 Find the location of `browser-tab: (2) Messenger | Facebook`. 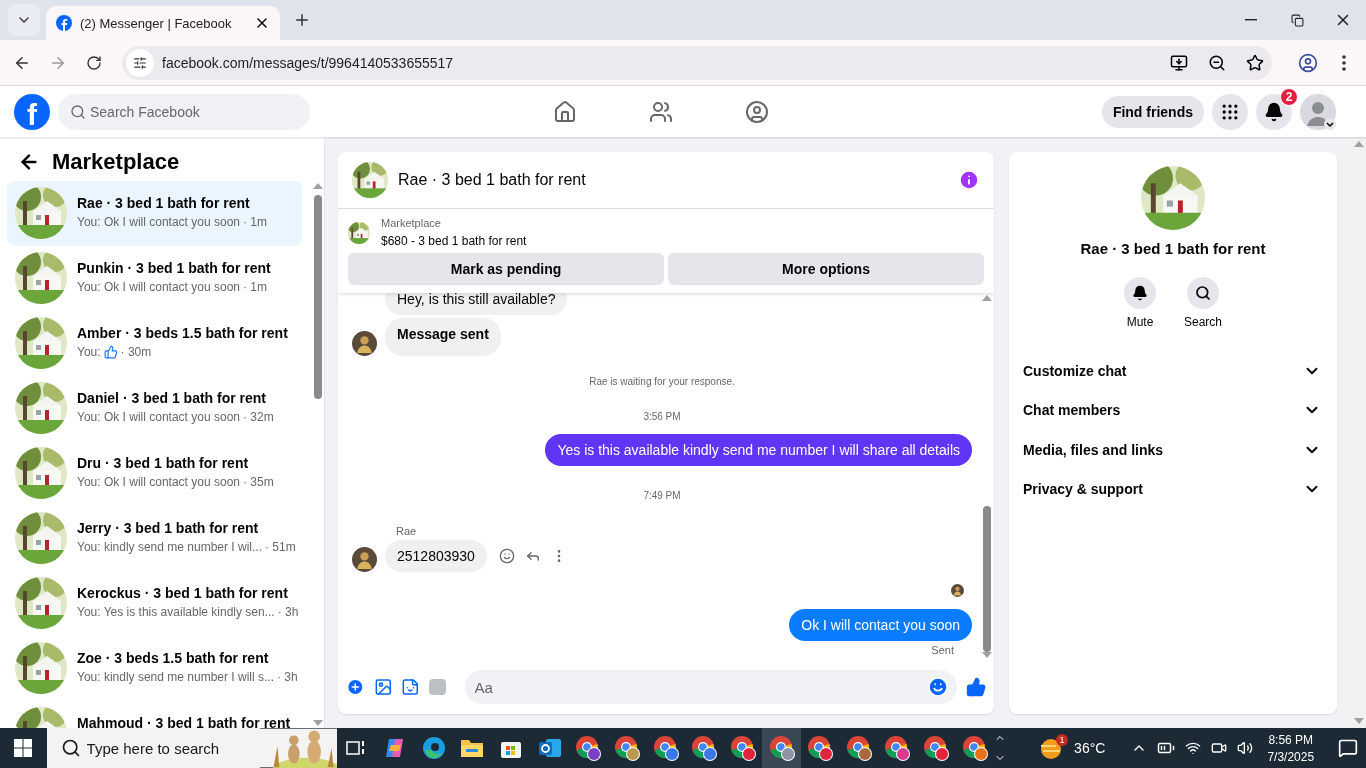

browser-tab: (2) Messenger | Facebook is located at coordinates (163, 23).